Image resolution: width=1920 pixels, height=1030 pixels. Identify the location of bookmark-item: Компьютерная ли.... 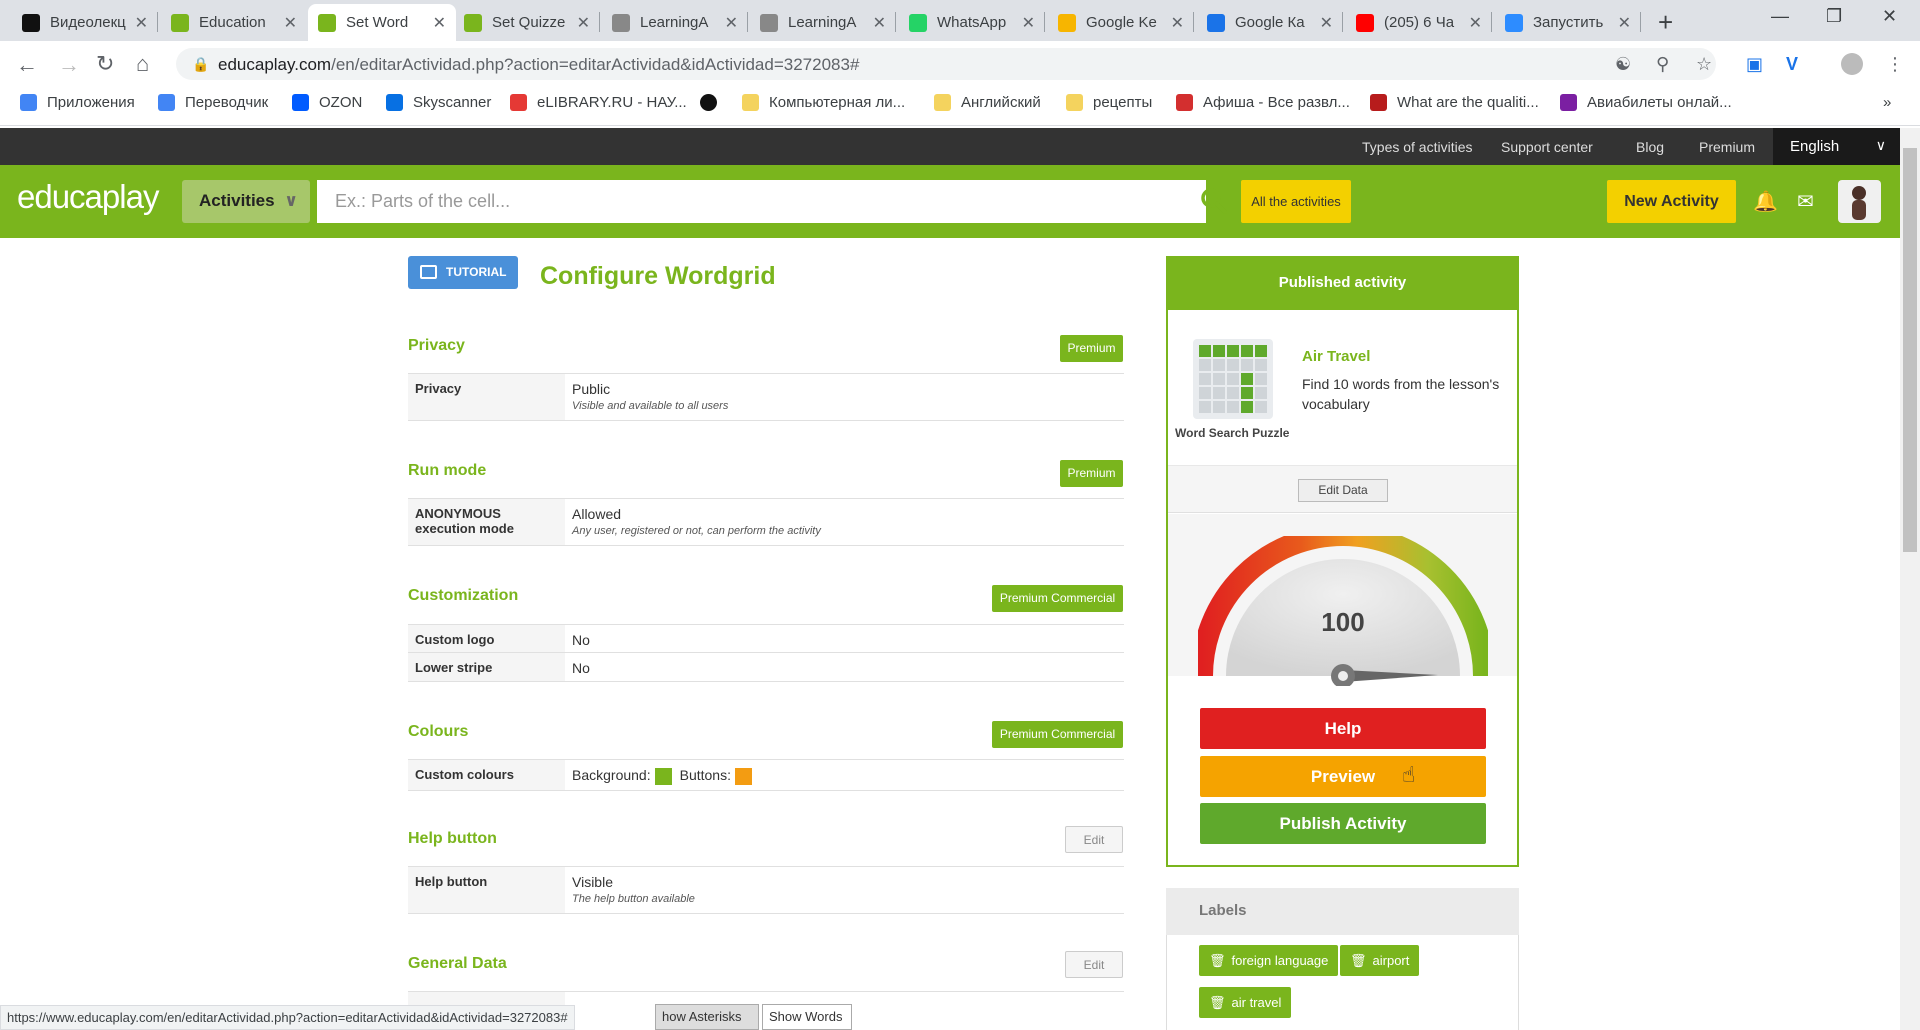
(823, 102).